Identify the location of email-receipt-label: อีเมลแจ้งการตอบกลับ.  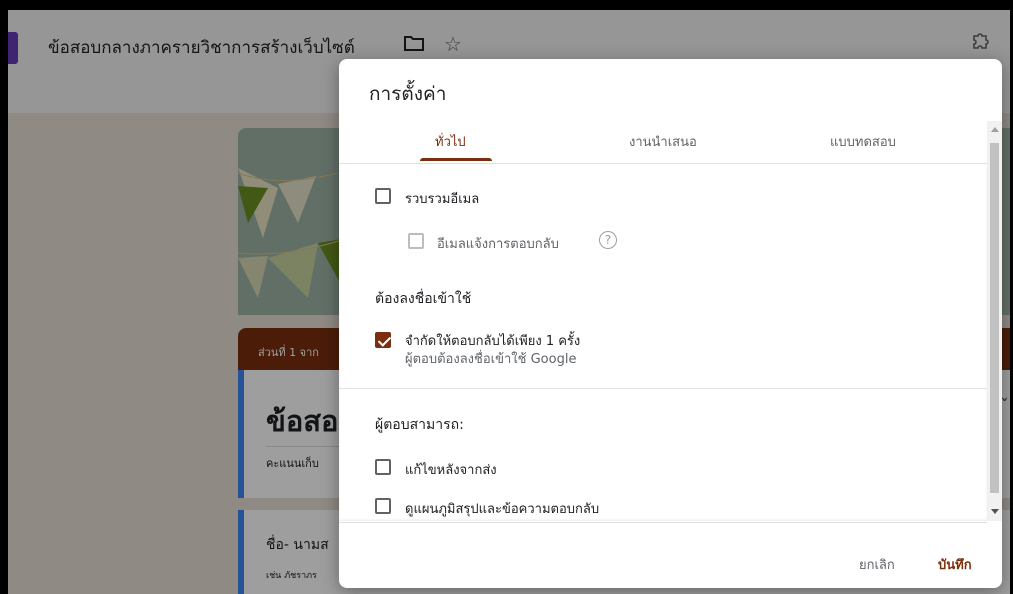
(498, 244).